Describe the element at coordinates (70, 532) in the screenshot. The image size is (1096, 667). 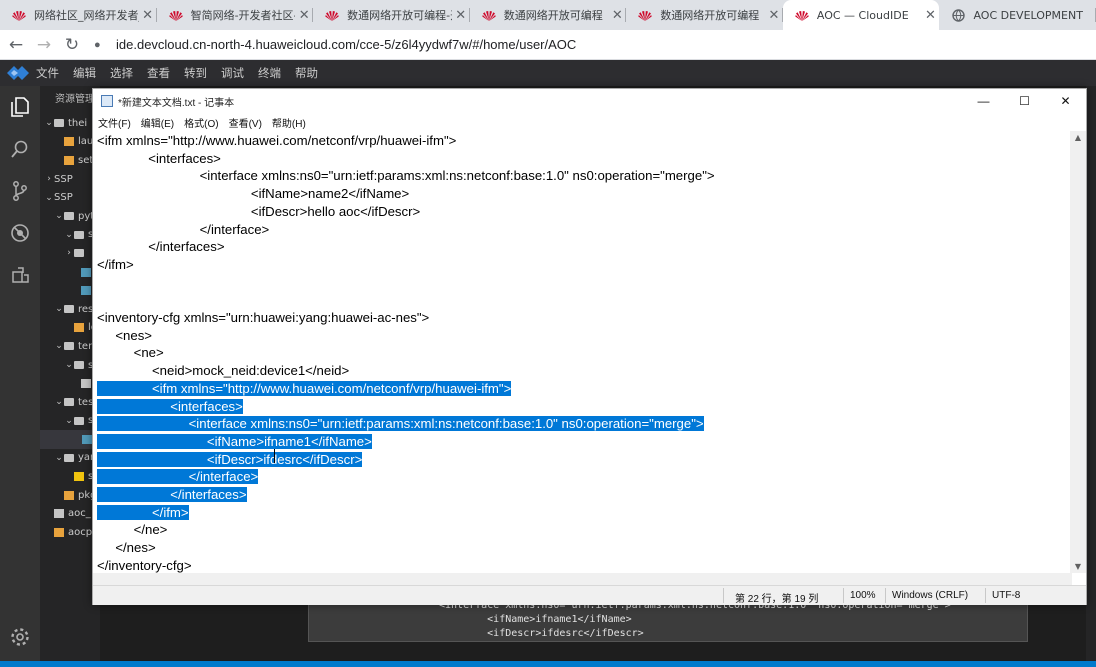
I see `tree-item: aocp` at that location.